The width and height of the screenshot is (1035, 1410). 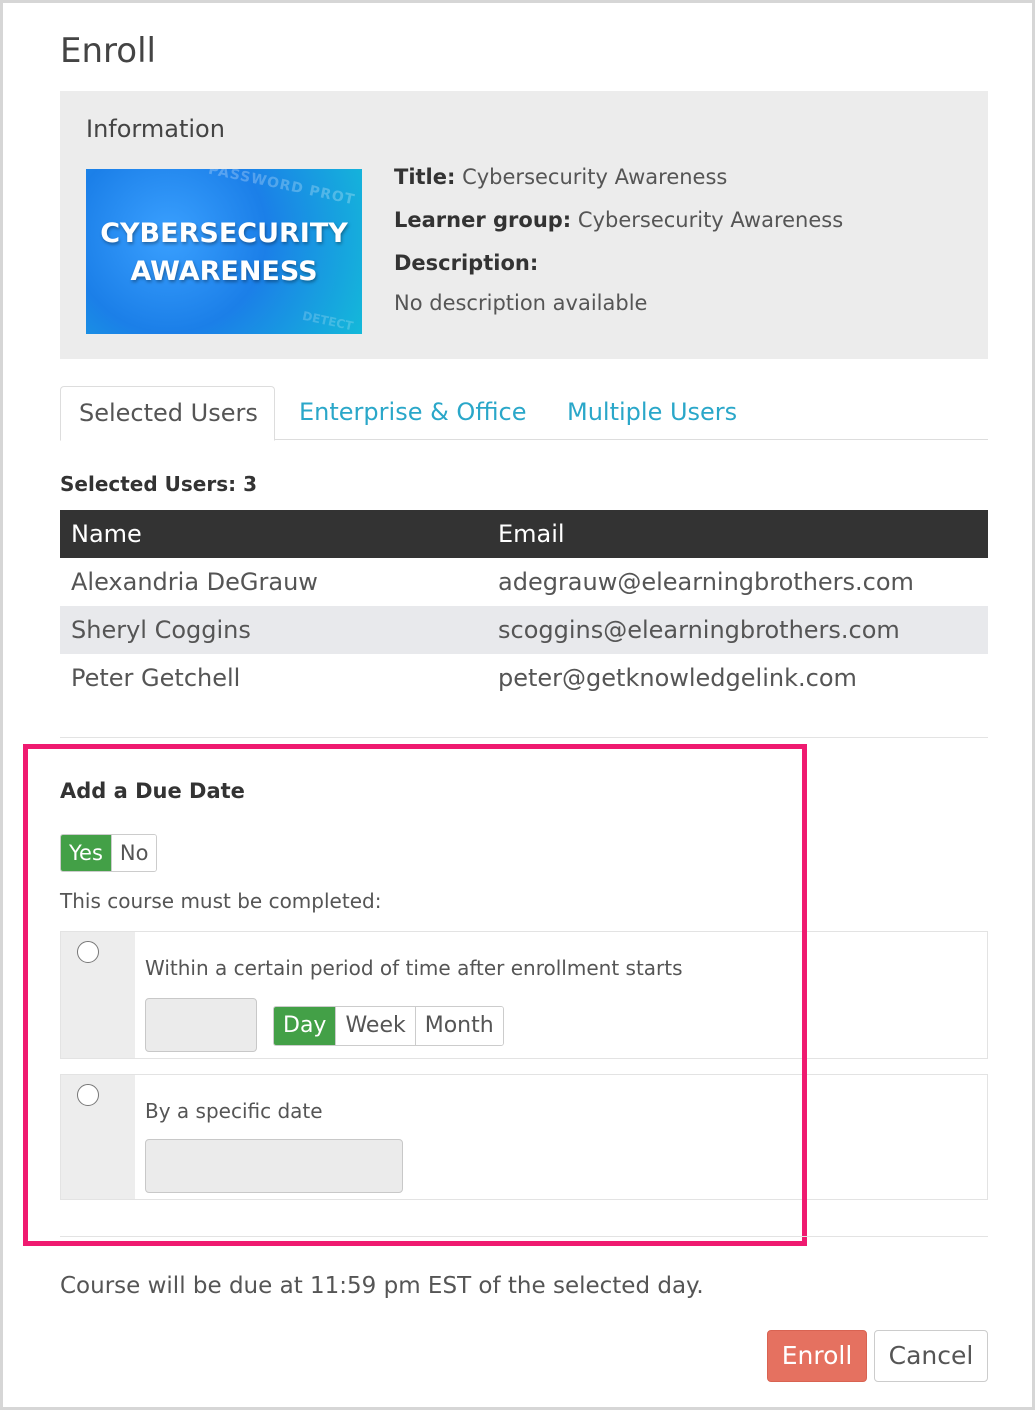 What do you see at coordinates (699, 630) in the screenshot?
I see `user-email: scoggins@elearningbrothers.com` at bounding box center [699, 630].